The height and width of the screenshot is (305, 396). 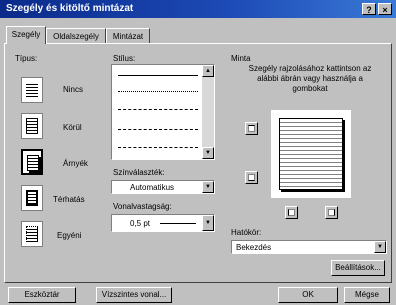 I want to click on preset-box-label: Körül, so click(x=72, y=127).